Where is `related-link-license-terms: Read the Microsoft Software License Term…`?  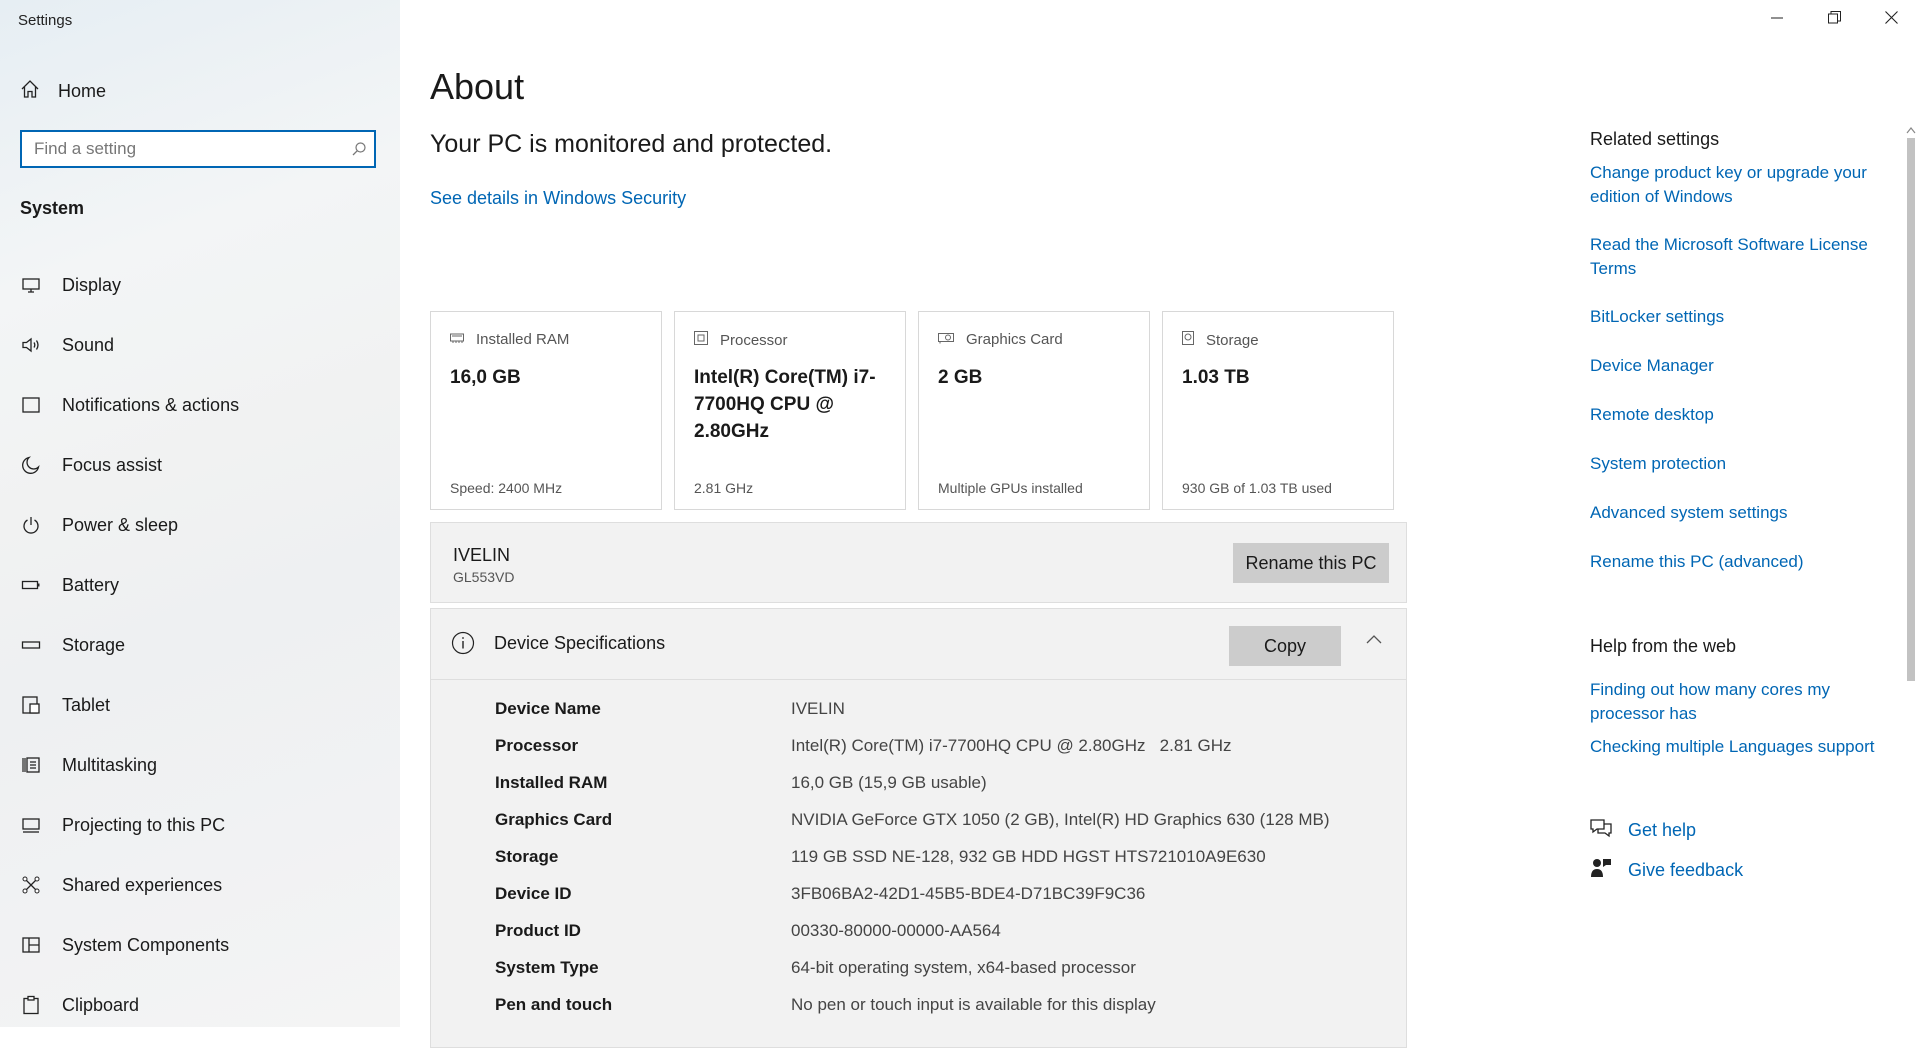 related-link-license-terms: Read the Microsoft Software License Term… is located at coordinates (1740, 257).